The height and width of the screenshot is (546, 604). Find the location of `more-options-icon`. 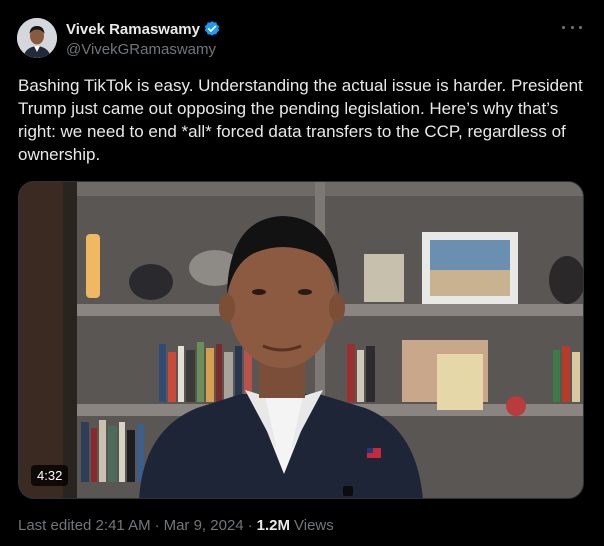

more-options-icon is located at coordinates (572, 27).